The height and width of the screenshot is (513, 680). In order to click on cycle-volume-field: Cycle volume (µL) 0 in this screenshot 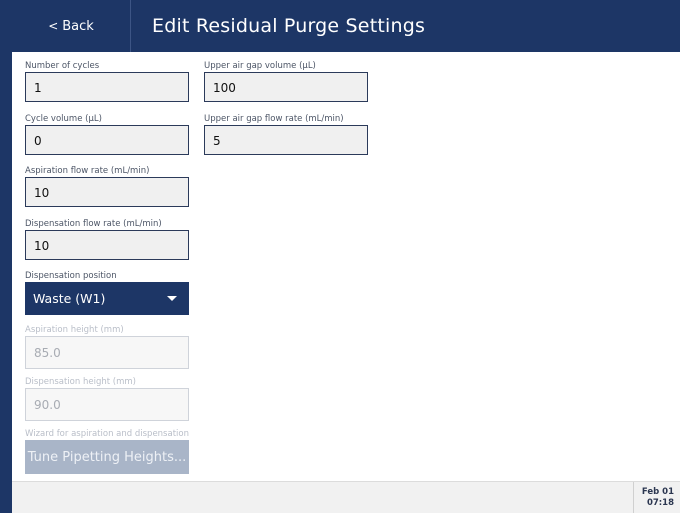, I will do `click(107, 134)`.